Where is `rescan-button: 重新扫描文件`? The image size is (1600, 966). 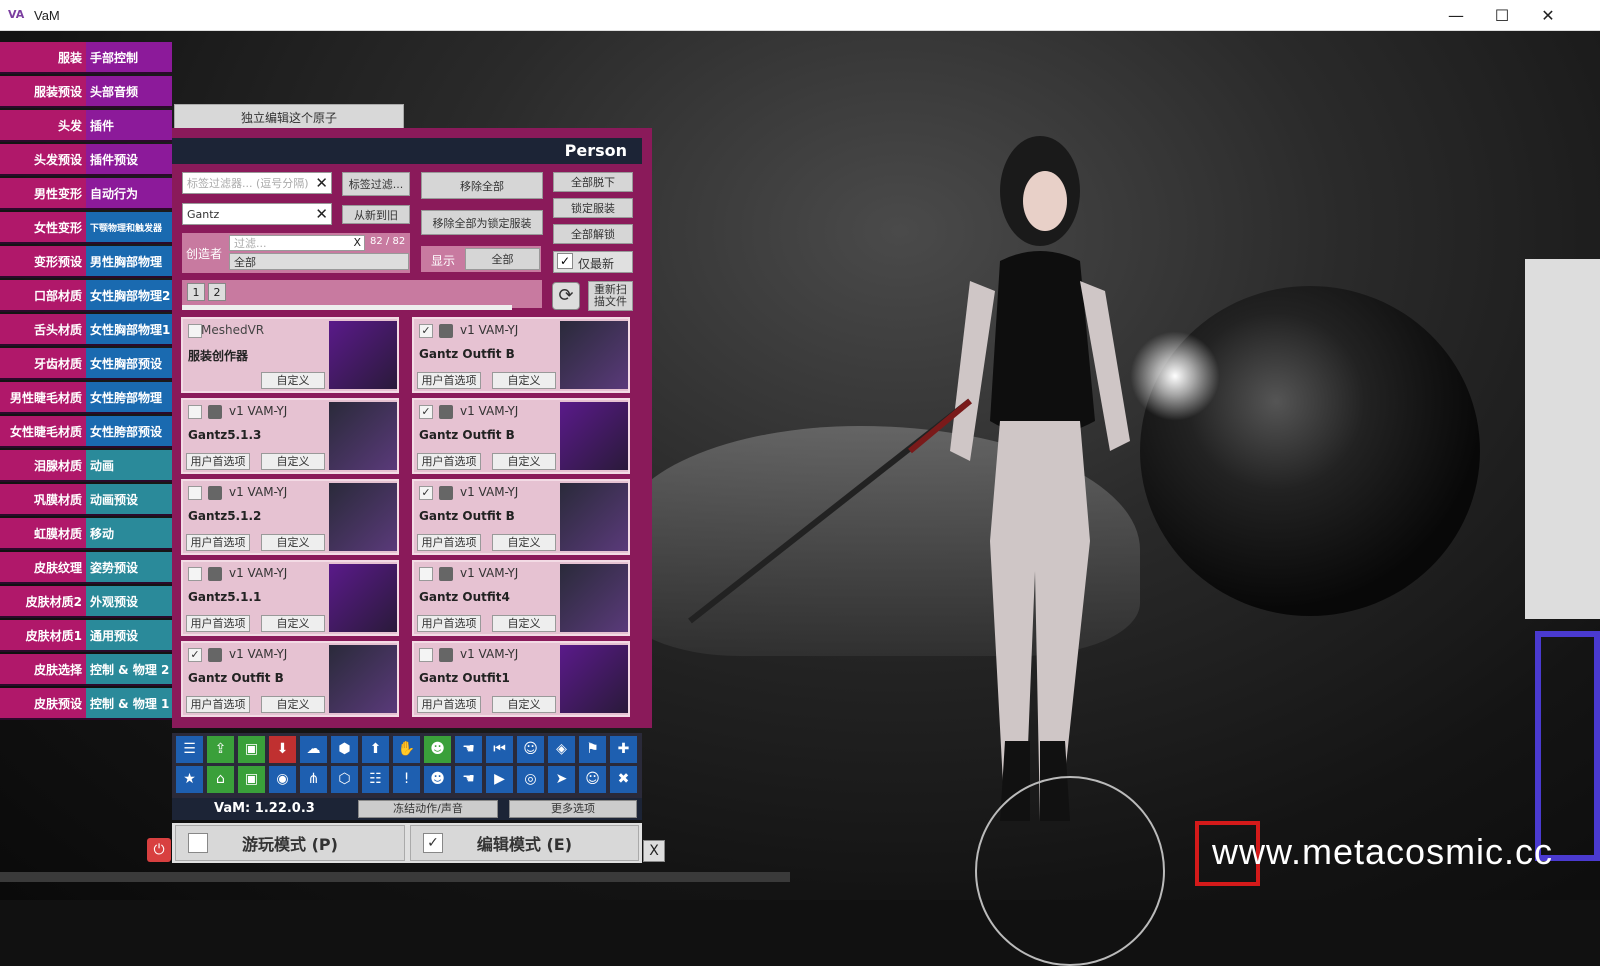 rescan-button: 重新扫描文件 is located at coordinates (610, 296).